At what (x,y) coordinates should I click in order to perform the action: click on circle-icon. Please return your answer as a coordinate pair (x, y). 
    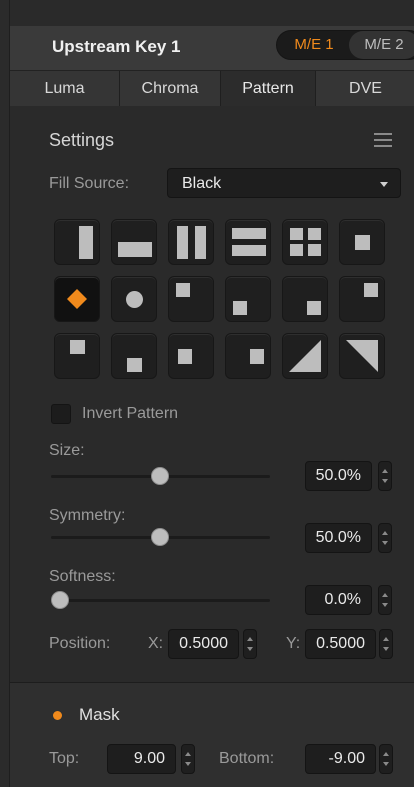
    Looking at the image, I should click on (134, 299).